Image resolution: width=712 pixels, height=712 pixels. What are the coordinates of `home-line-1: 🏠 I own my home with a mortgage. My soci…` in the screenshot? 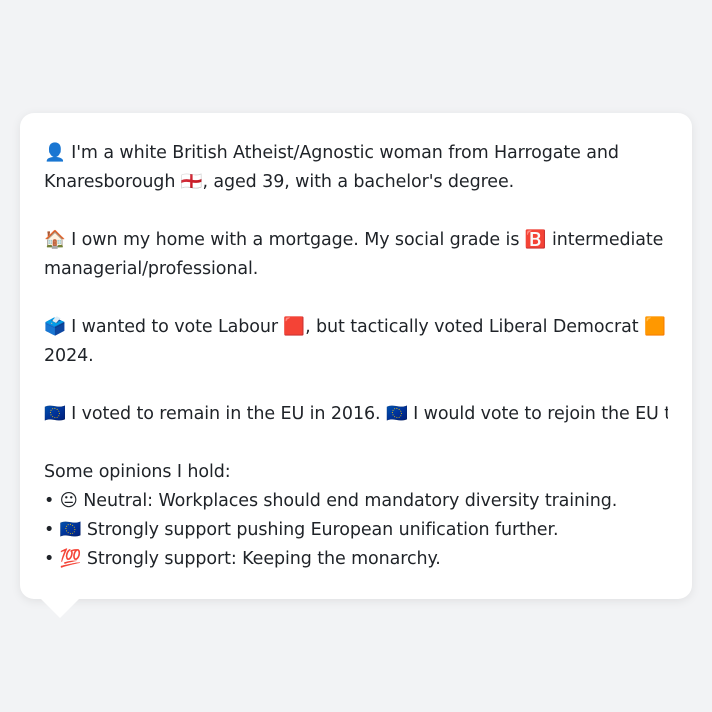 It's located at (354, 240).